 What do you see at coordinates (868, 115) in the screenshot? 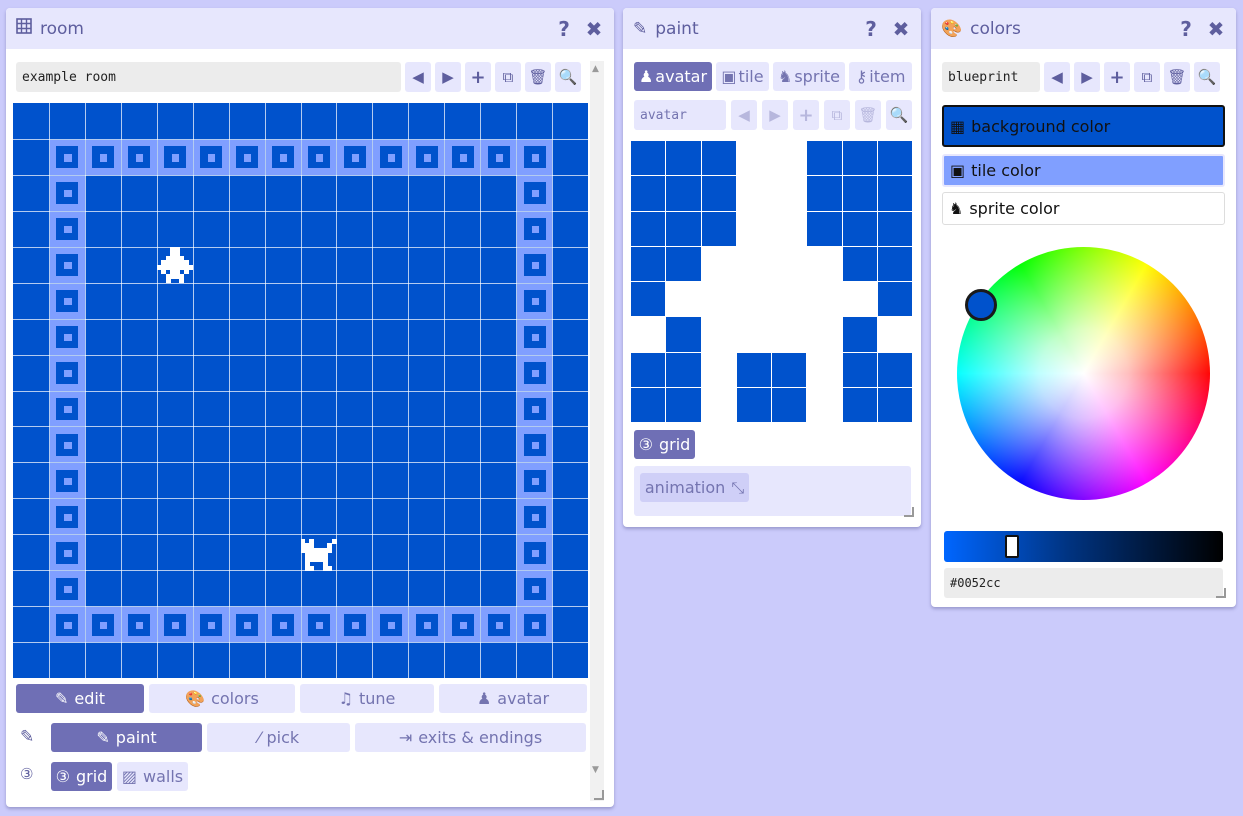
I see `delete-drawing-button: 🗑` at bounding box center [868, 115].